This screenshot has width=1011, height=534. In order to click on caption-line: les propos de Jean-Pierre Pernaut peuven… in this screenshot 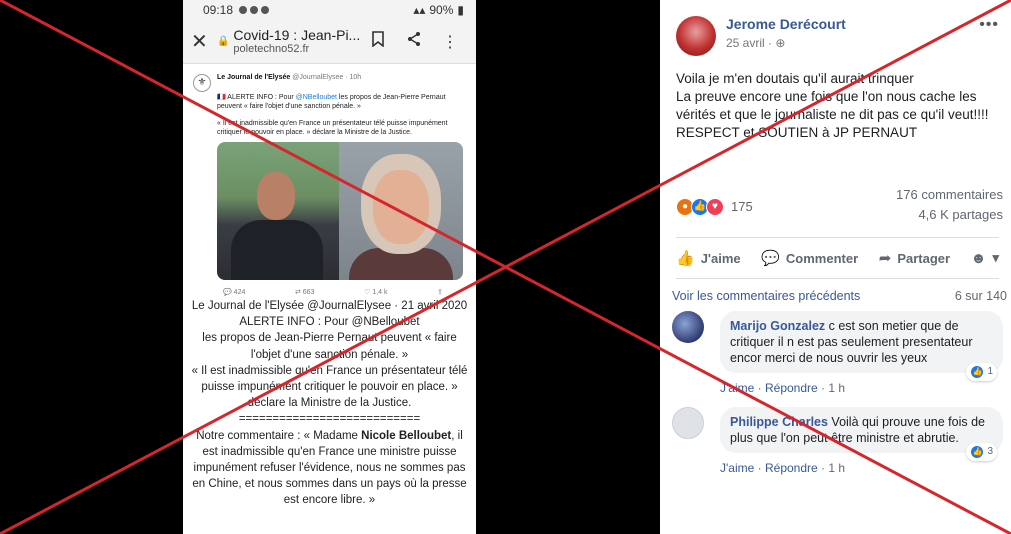, I will do `click(329, 346)`.